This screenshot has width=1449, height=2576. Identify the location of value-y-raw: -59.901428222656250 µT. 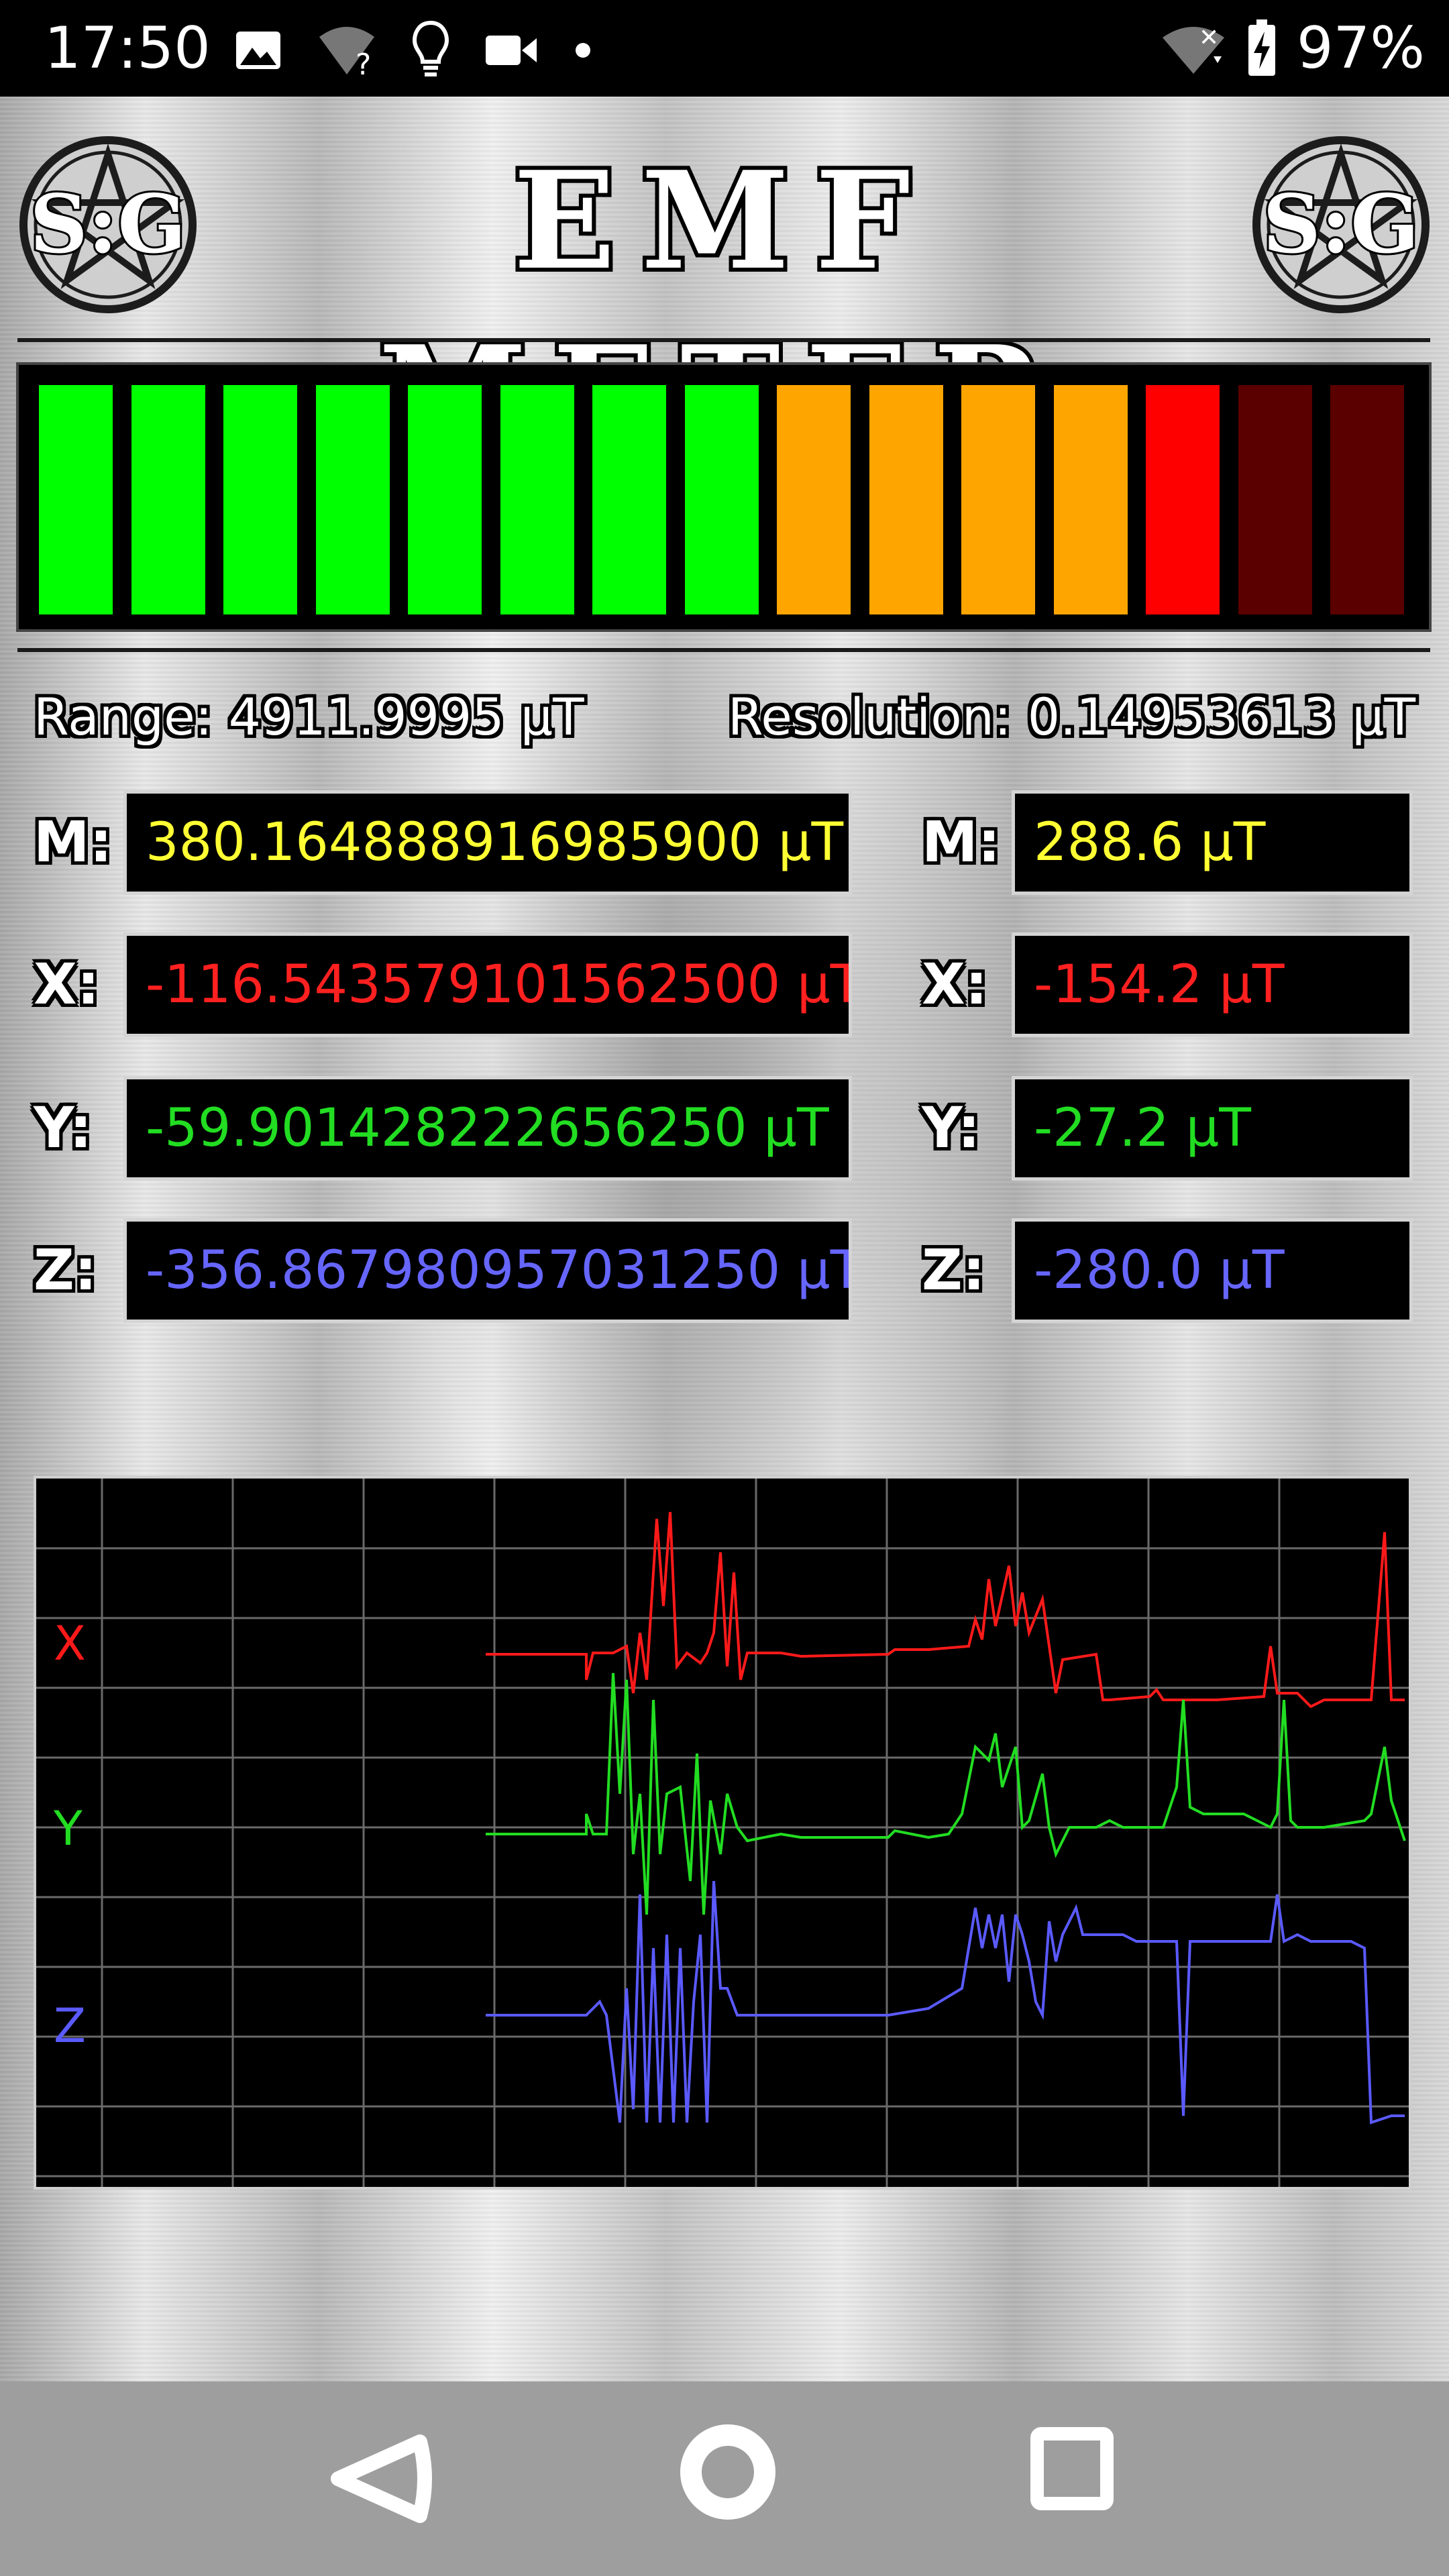
(487, 1128).